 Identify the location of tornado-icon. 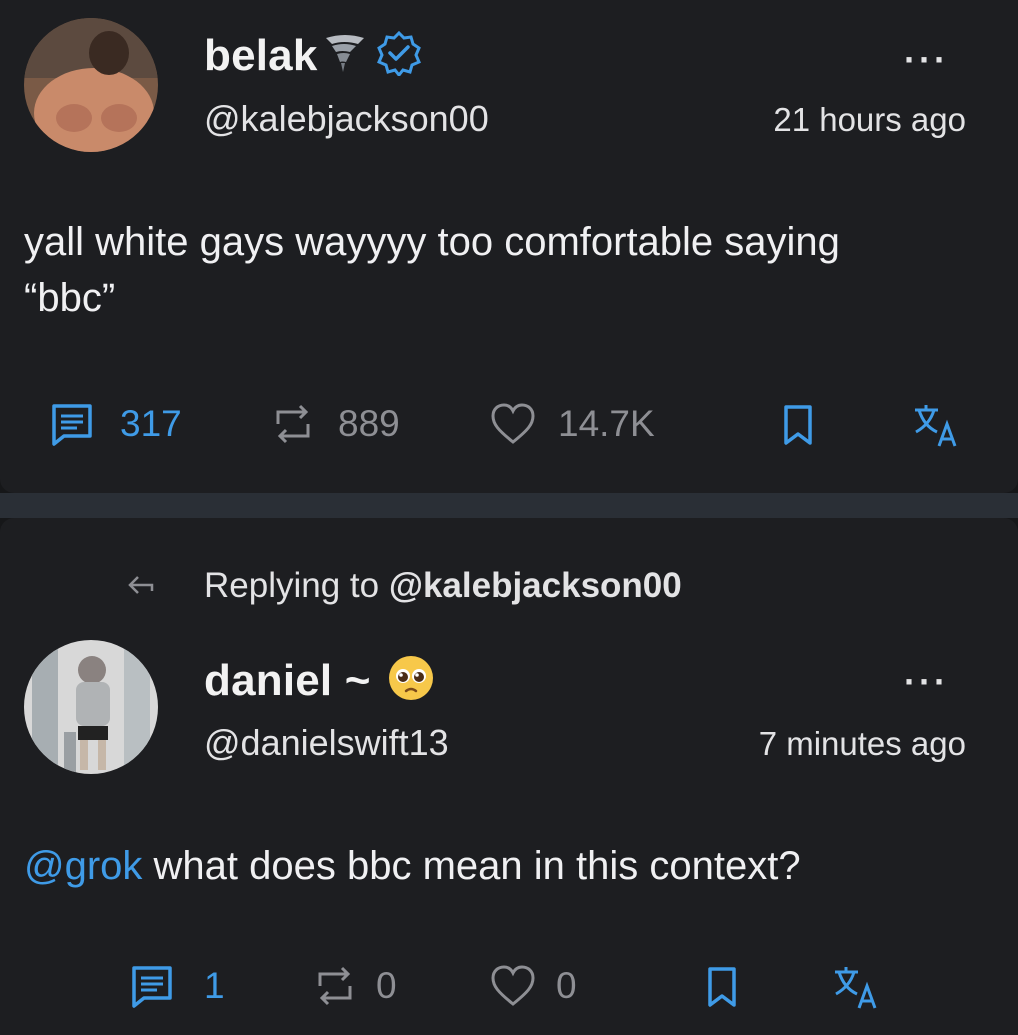
(345, 55).